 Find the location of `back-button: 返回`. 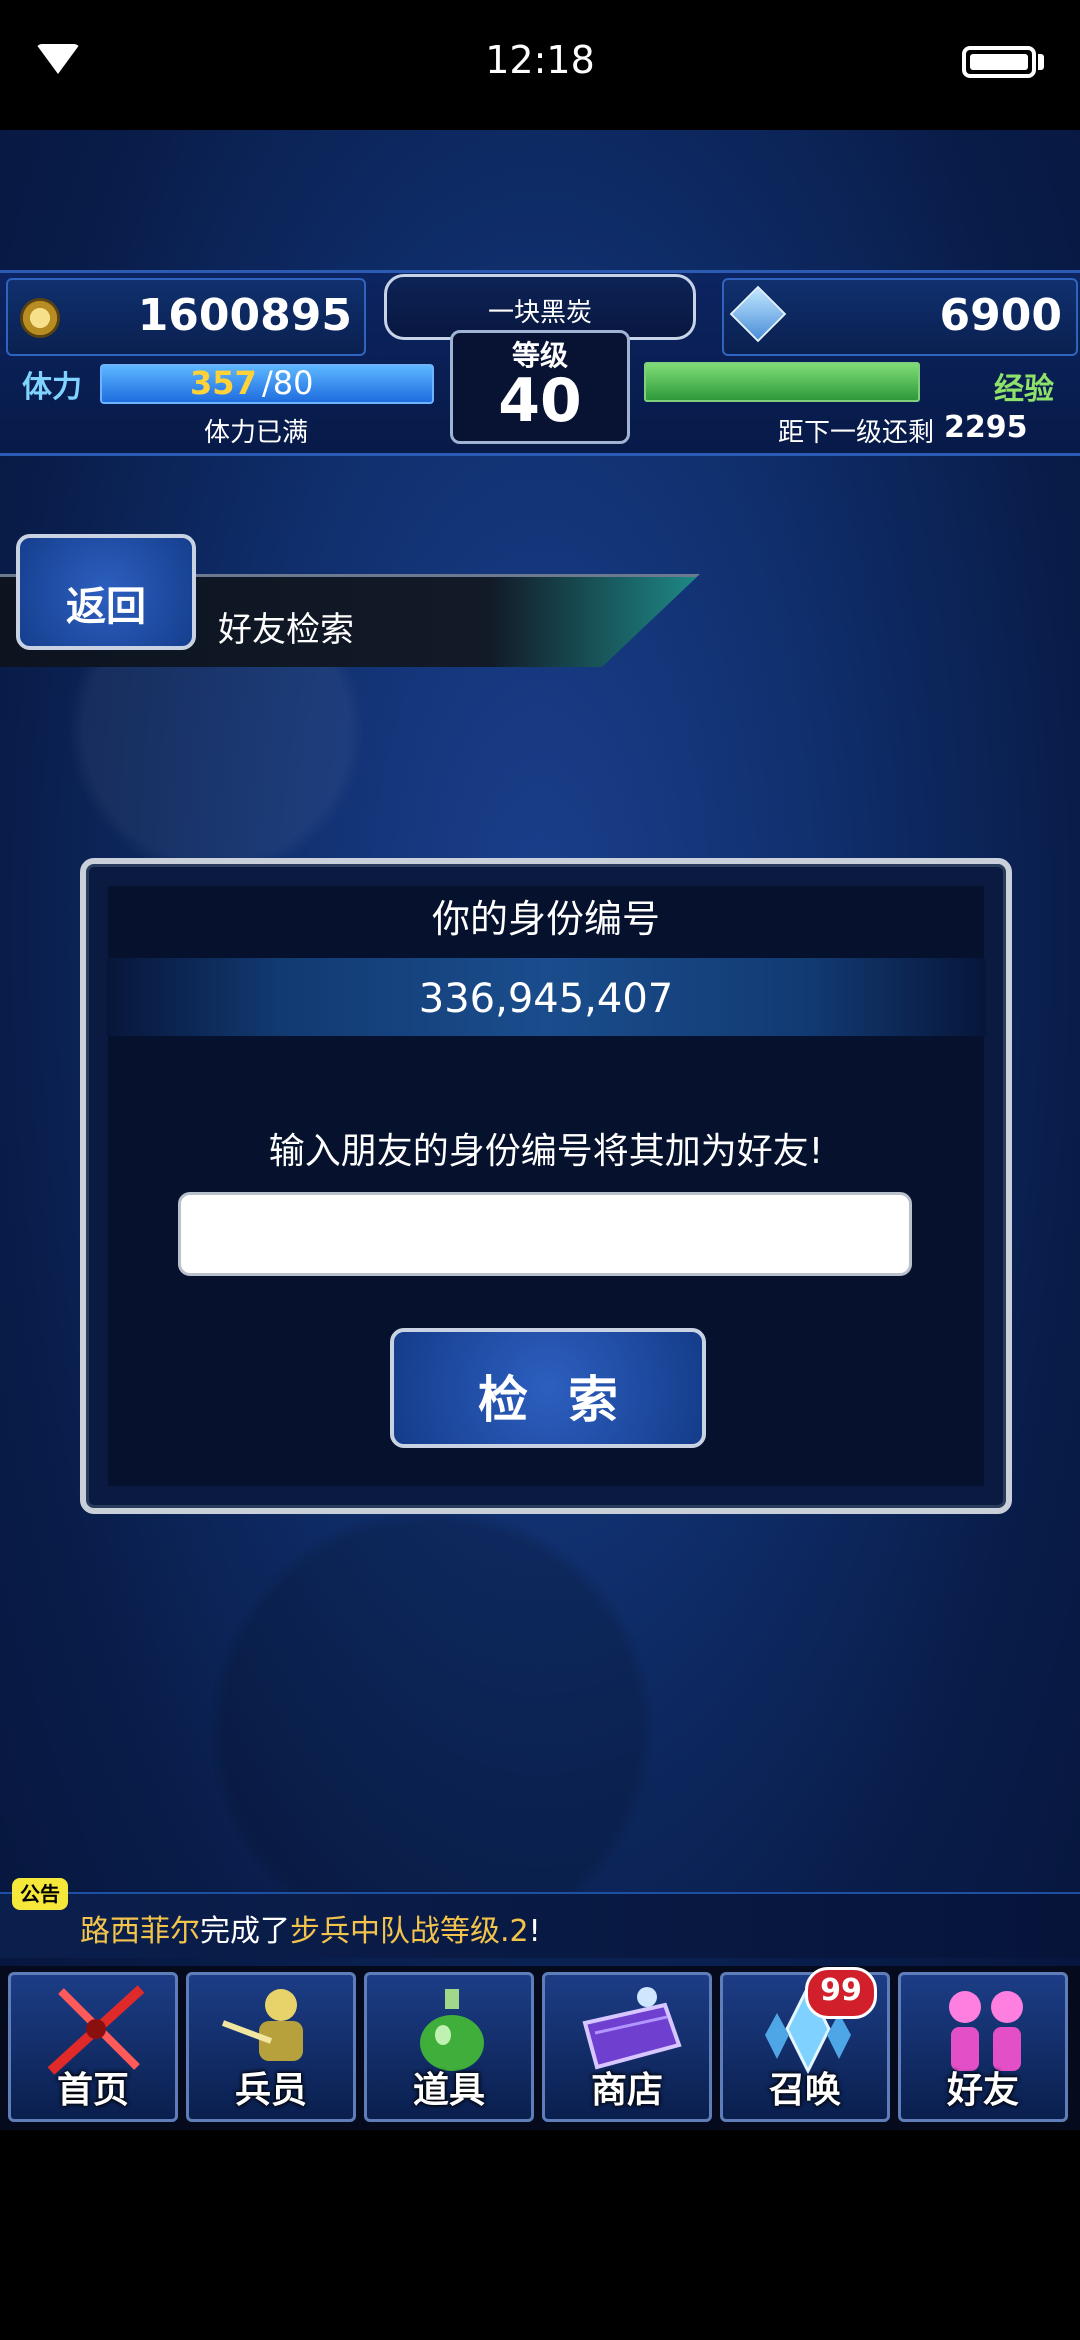

back-button: 返回 is located at coordinates (106, 592).